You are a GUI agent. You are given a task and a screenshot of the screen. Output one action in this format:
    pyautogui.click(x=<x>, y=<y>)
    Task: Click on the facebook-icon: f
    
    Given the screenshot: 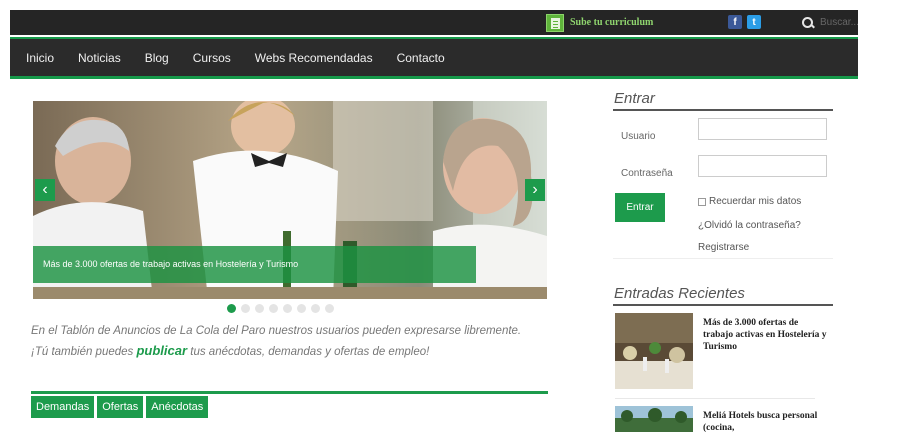 What is the action you would take?
    pyautogui.click(x=735, y=22)
    